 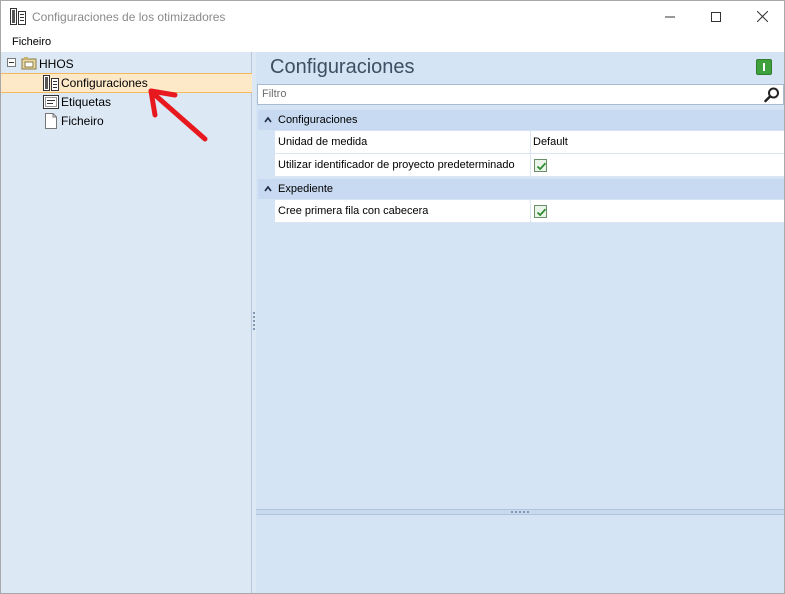 What do you see at coordinates (520, 554) in the screenshot?
I see `description-pane` at bounding box center [520, 554].